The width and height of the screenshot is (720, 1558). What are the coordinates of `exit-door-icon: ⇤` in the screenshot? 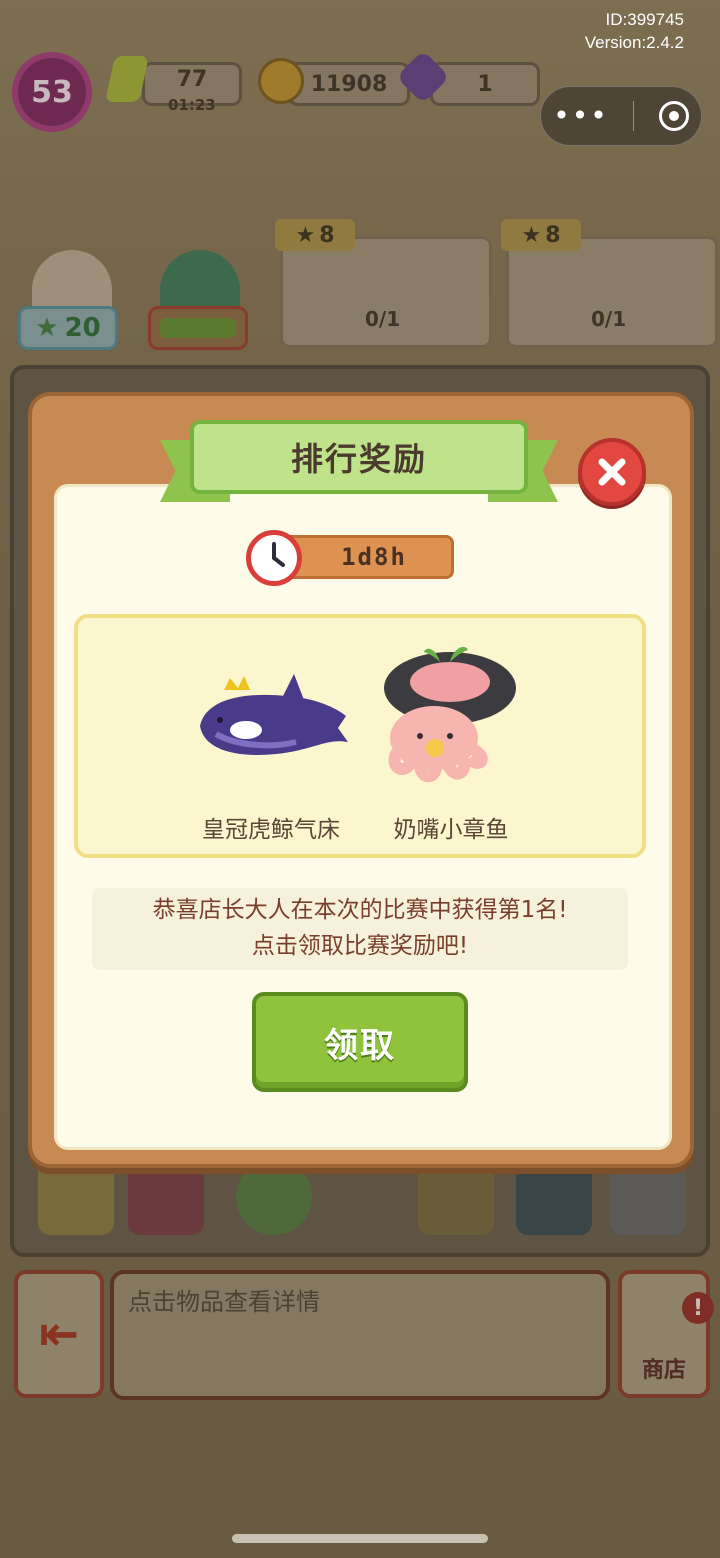 It's located at (59, 1334).